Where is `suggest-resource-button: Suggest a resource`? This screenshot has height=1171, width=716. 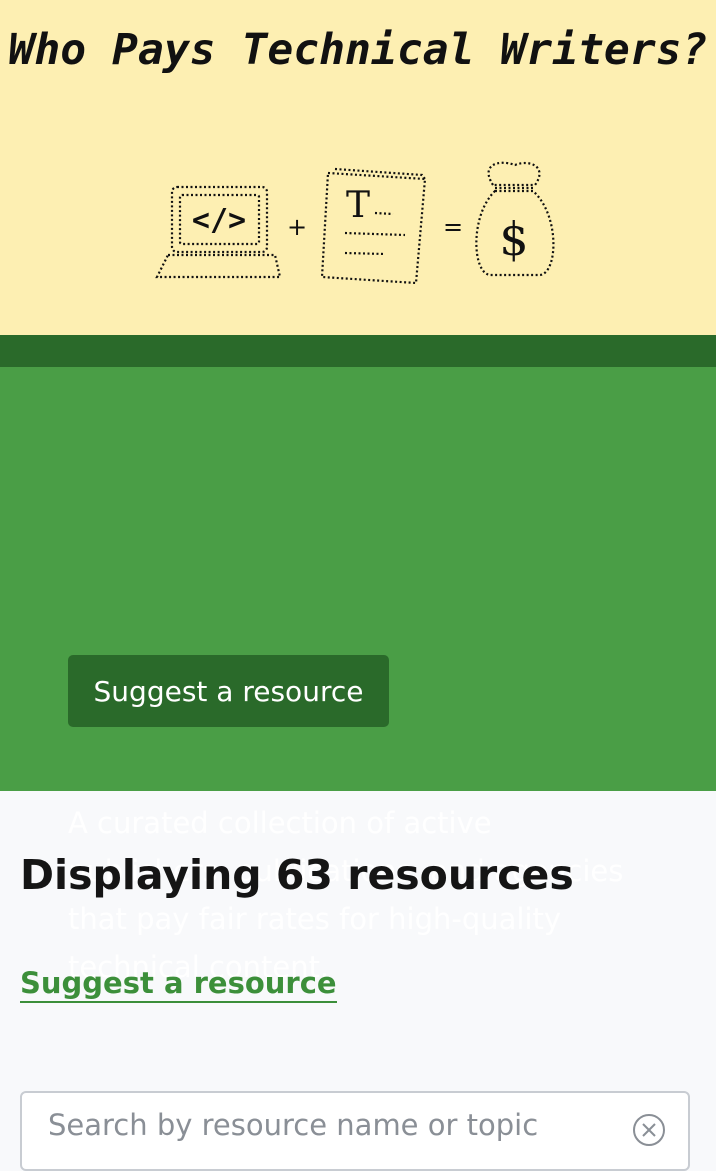
suggest-resource-button: Suggest a resource is located at coordinates (228, 691).